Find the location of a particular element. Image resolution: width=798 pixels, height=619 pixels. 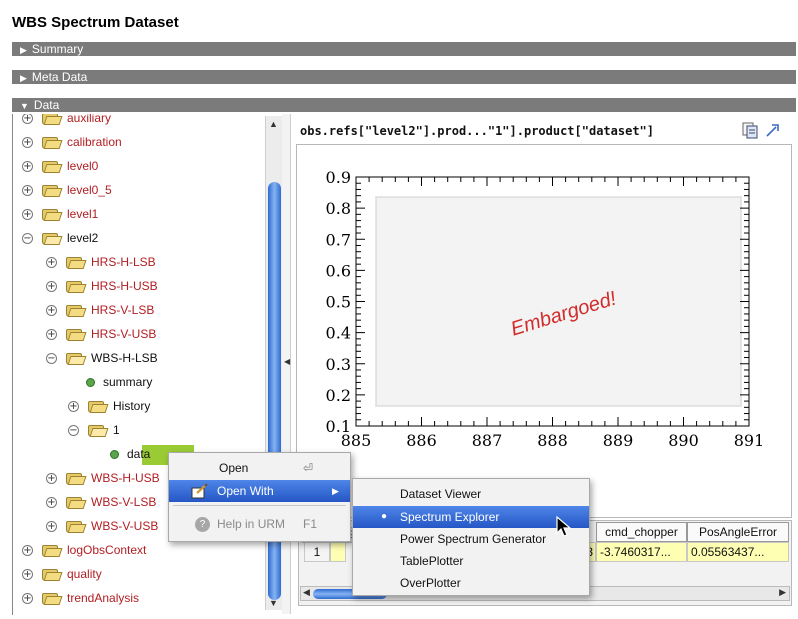

collapsed-triangle-icon: ▶ is located at coordinates (23, 78).